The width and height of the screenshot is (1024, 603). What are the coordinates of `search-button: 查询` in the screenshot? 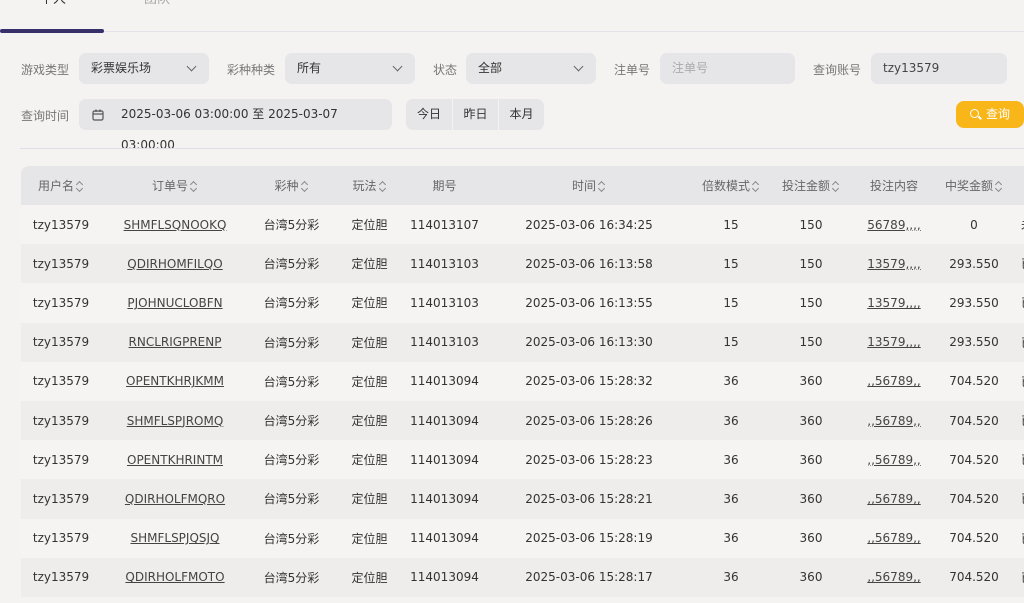 It's located at (990, 114).